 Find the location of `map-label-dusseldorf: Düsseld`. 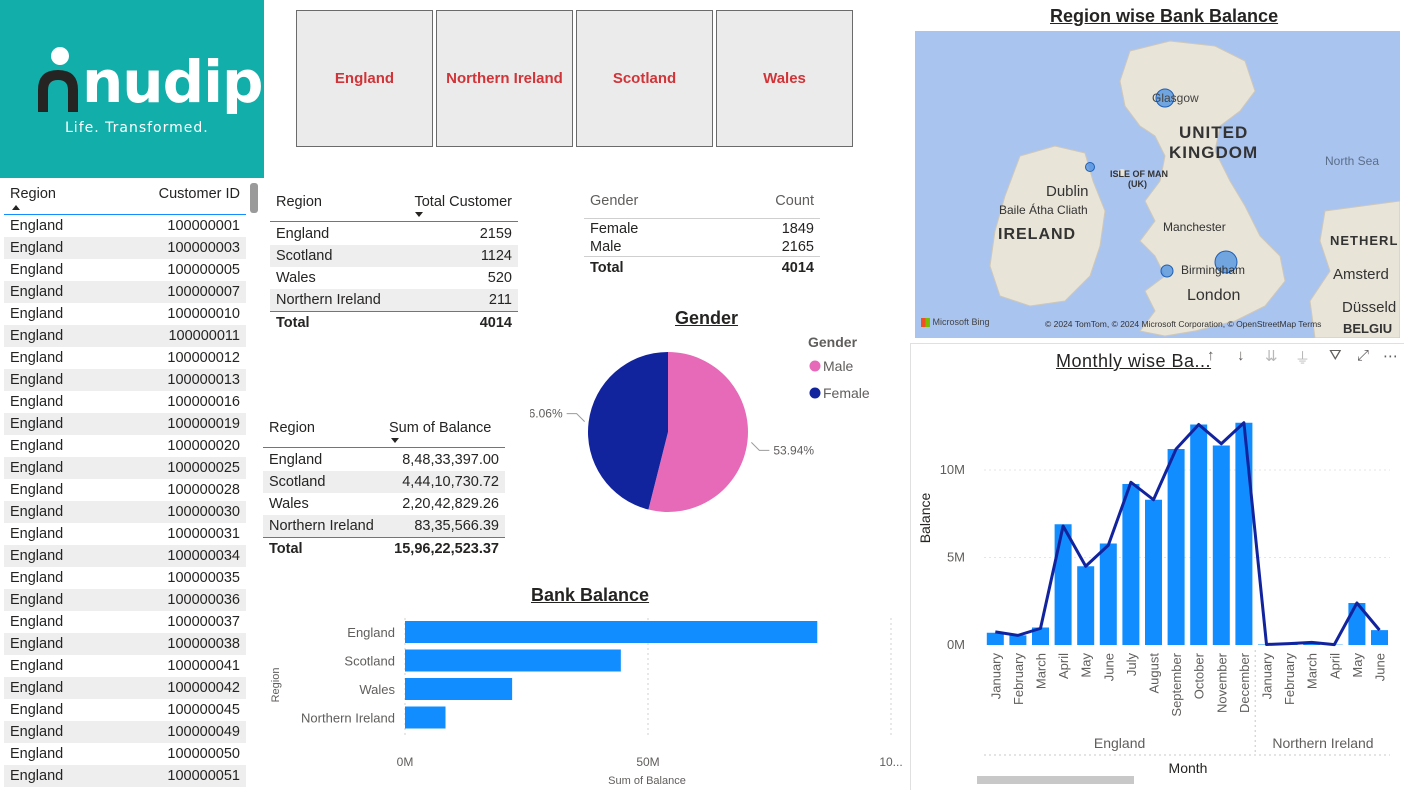

map-label-dusseldorf: Düsseld is located at coordinates (1369, 307).